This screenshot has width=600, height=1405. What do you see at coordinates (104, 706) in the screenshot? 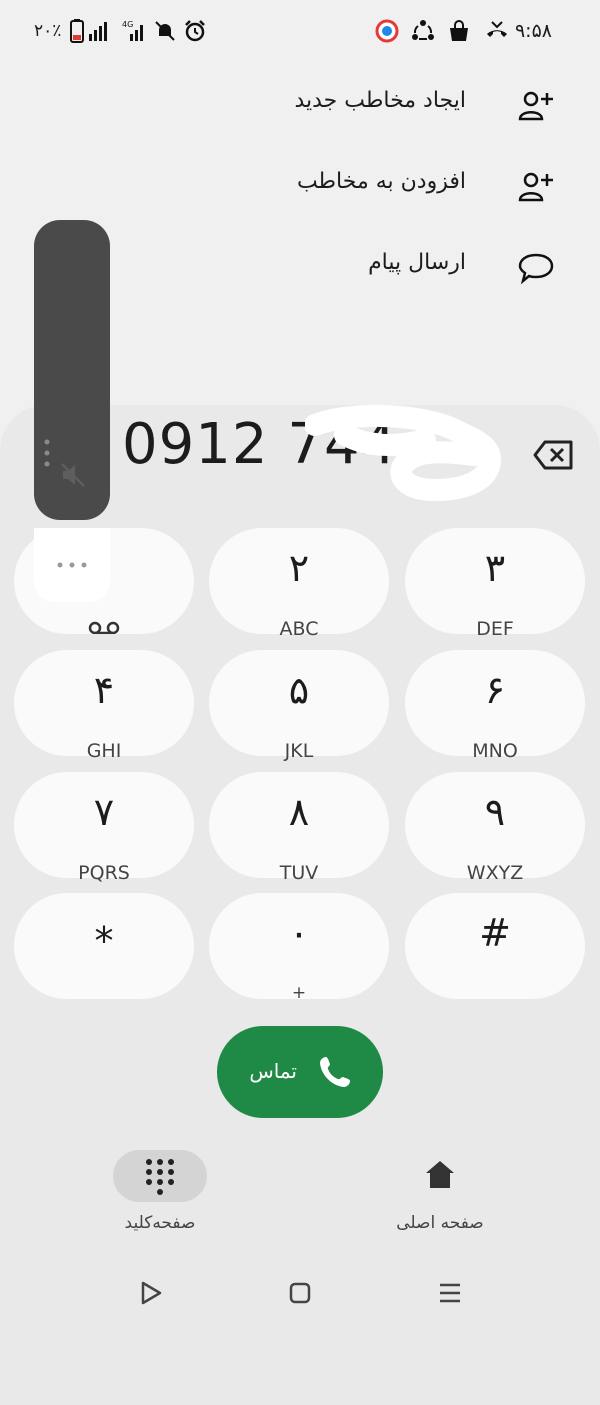
I see `key-4: ۴ GHI` at bounding box center [104, 706].